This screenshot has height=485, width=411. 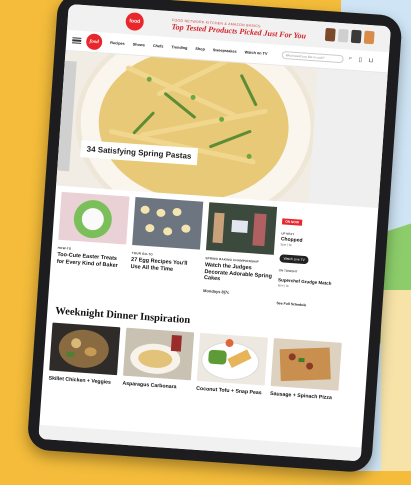 I want to click on dinner-card: Coconut Tofu + Snap Peas, so click(x=232, y=364).